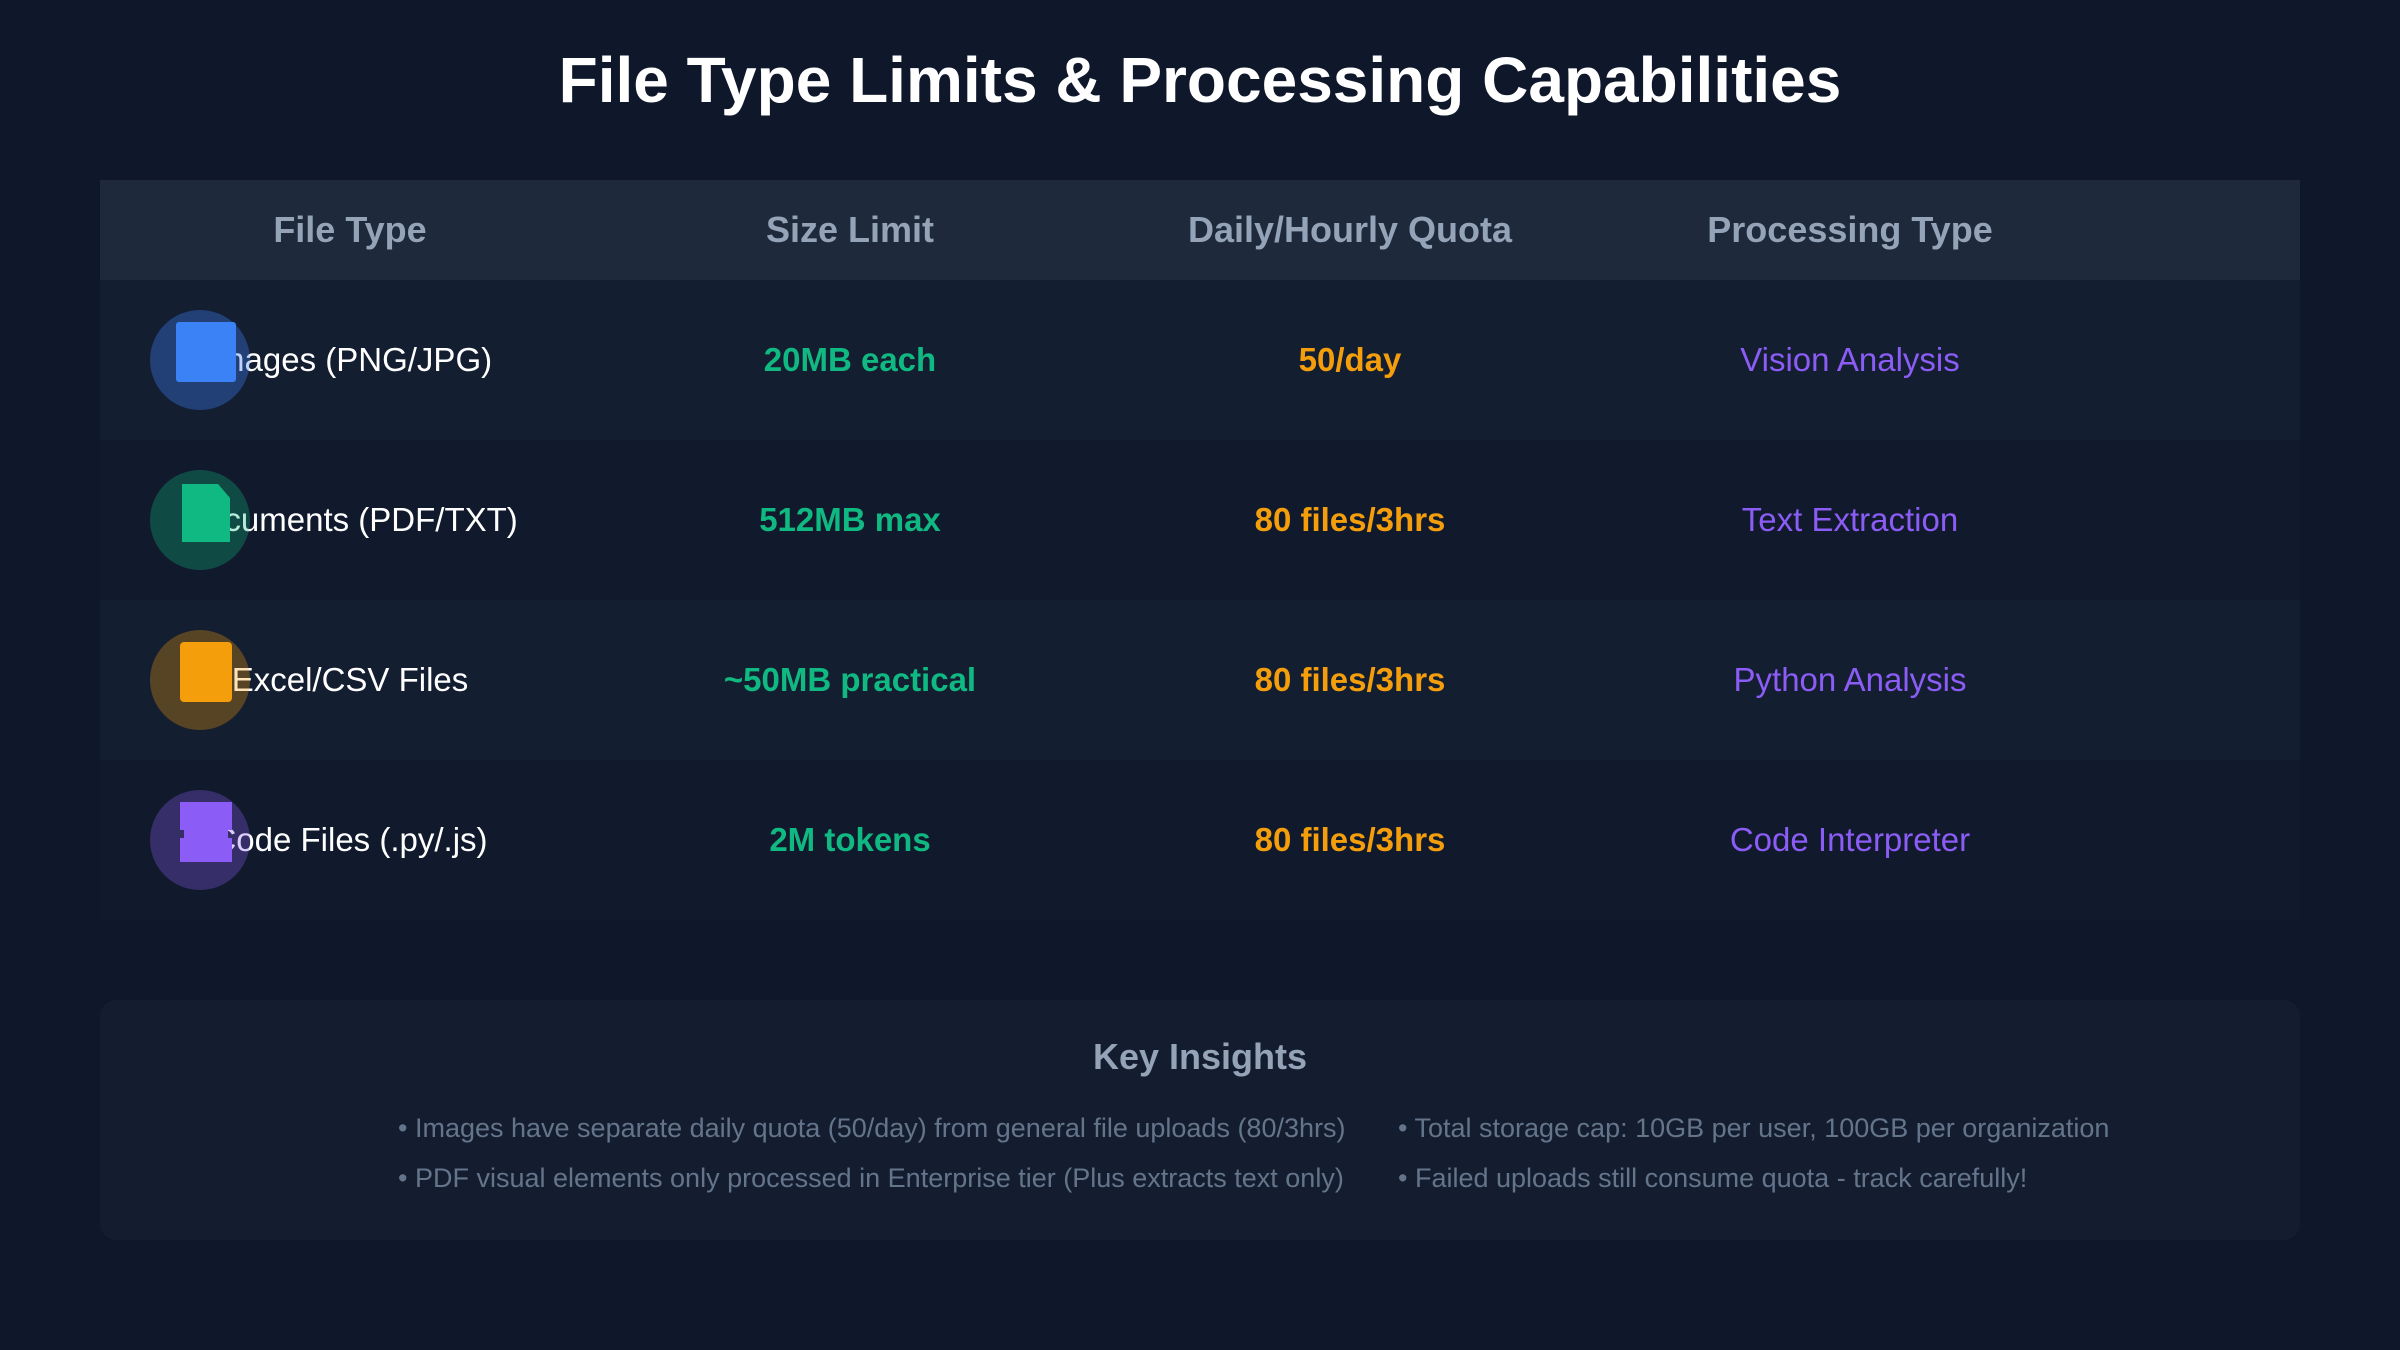 Image resolution: width=2400 pixels, height=1350 pixels. What do you see at coordinates (200, 360) in the screenshot?
I see `image-icon` at bounding box center [200, 360].